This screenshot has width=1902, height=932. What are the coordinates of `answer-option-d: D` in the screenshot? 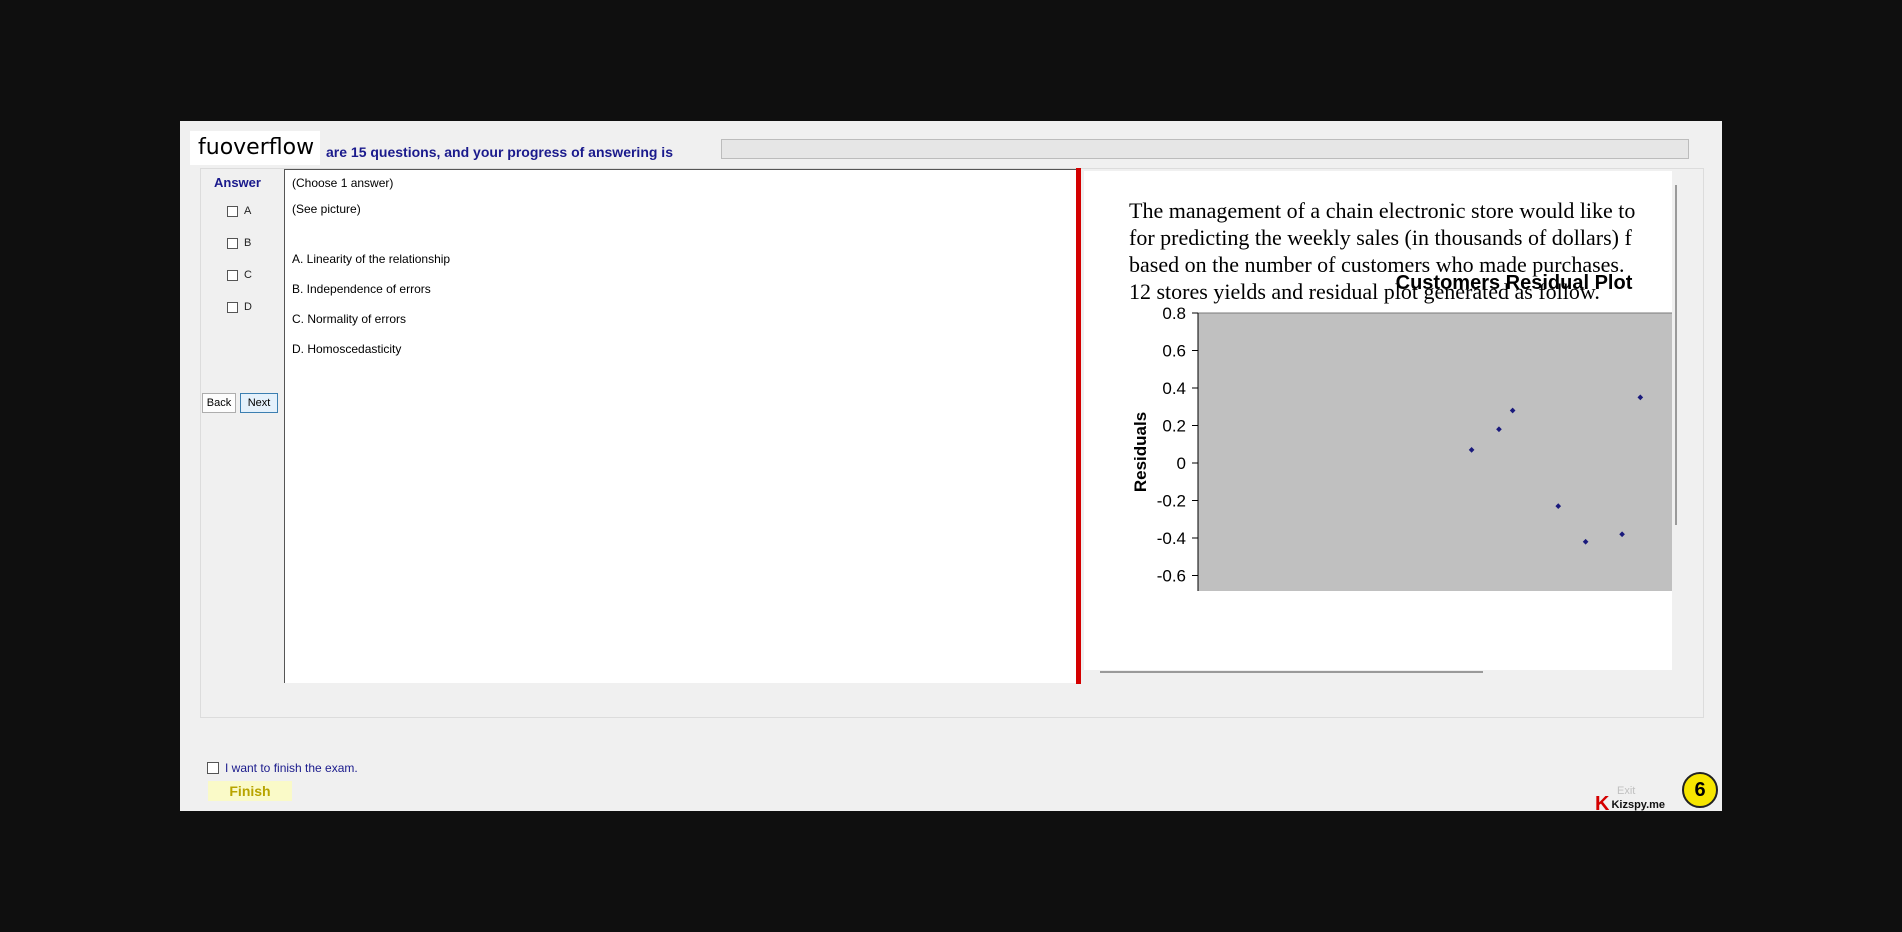 It's located at (239, 307).